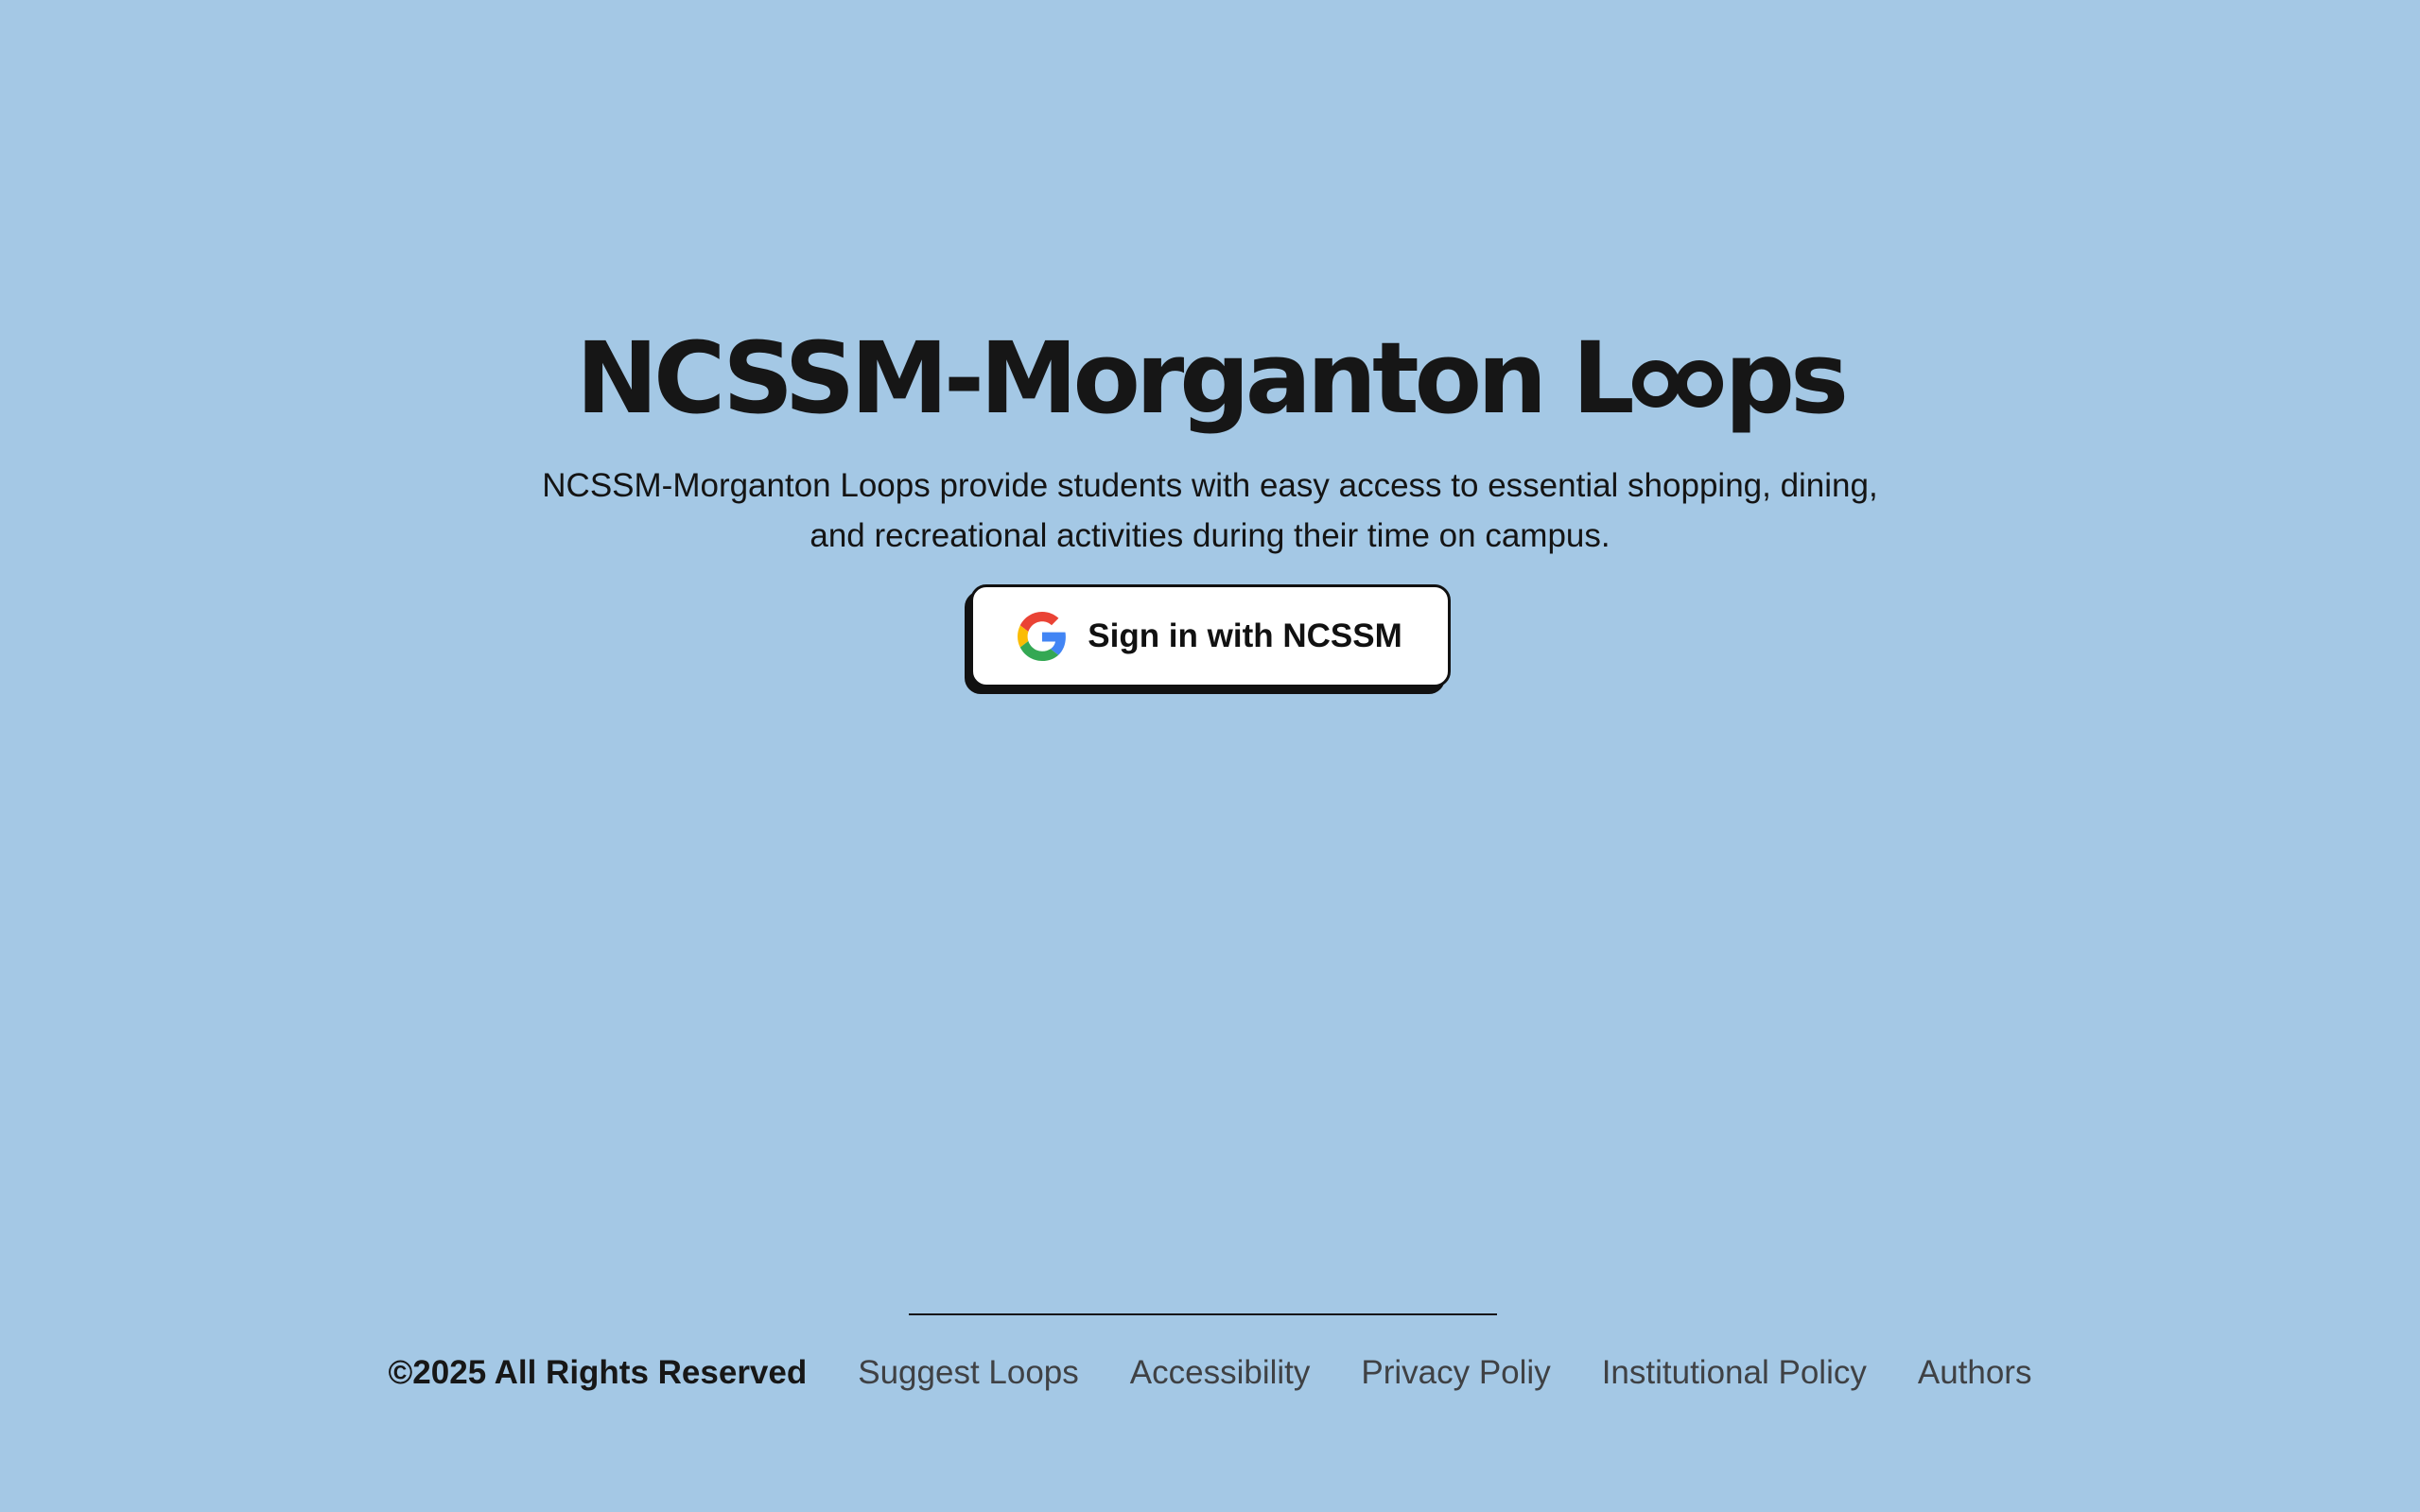  What do you see at coordinates (1677, 384) in the screenshot?
I see `loop-infinity-icon` at bounding box center [1677, 384].